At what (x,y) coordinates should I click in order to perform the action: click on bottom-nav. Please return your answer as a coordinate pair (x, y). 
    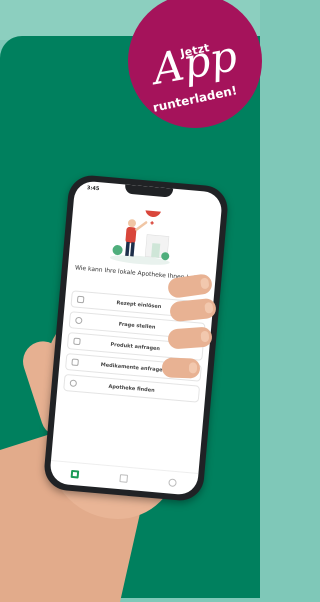
    Looking at the image, I should click on (124, 478).